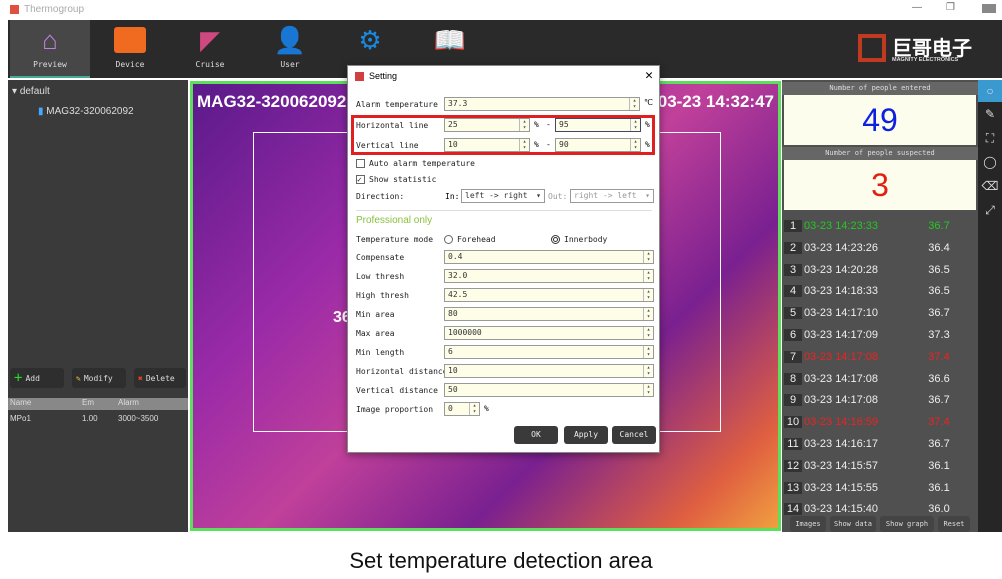 This screenshot has width=1002, height=579. What do you see at coordinates (586, 435) in the screenshot?
I see `apply-button: Apply` at bounding box center [586, 435].